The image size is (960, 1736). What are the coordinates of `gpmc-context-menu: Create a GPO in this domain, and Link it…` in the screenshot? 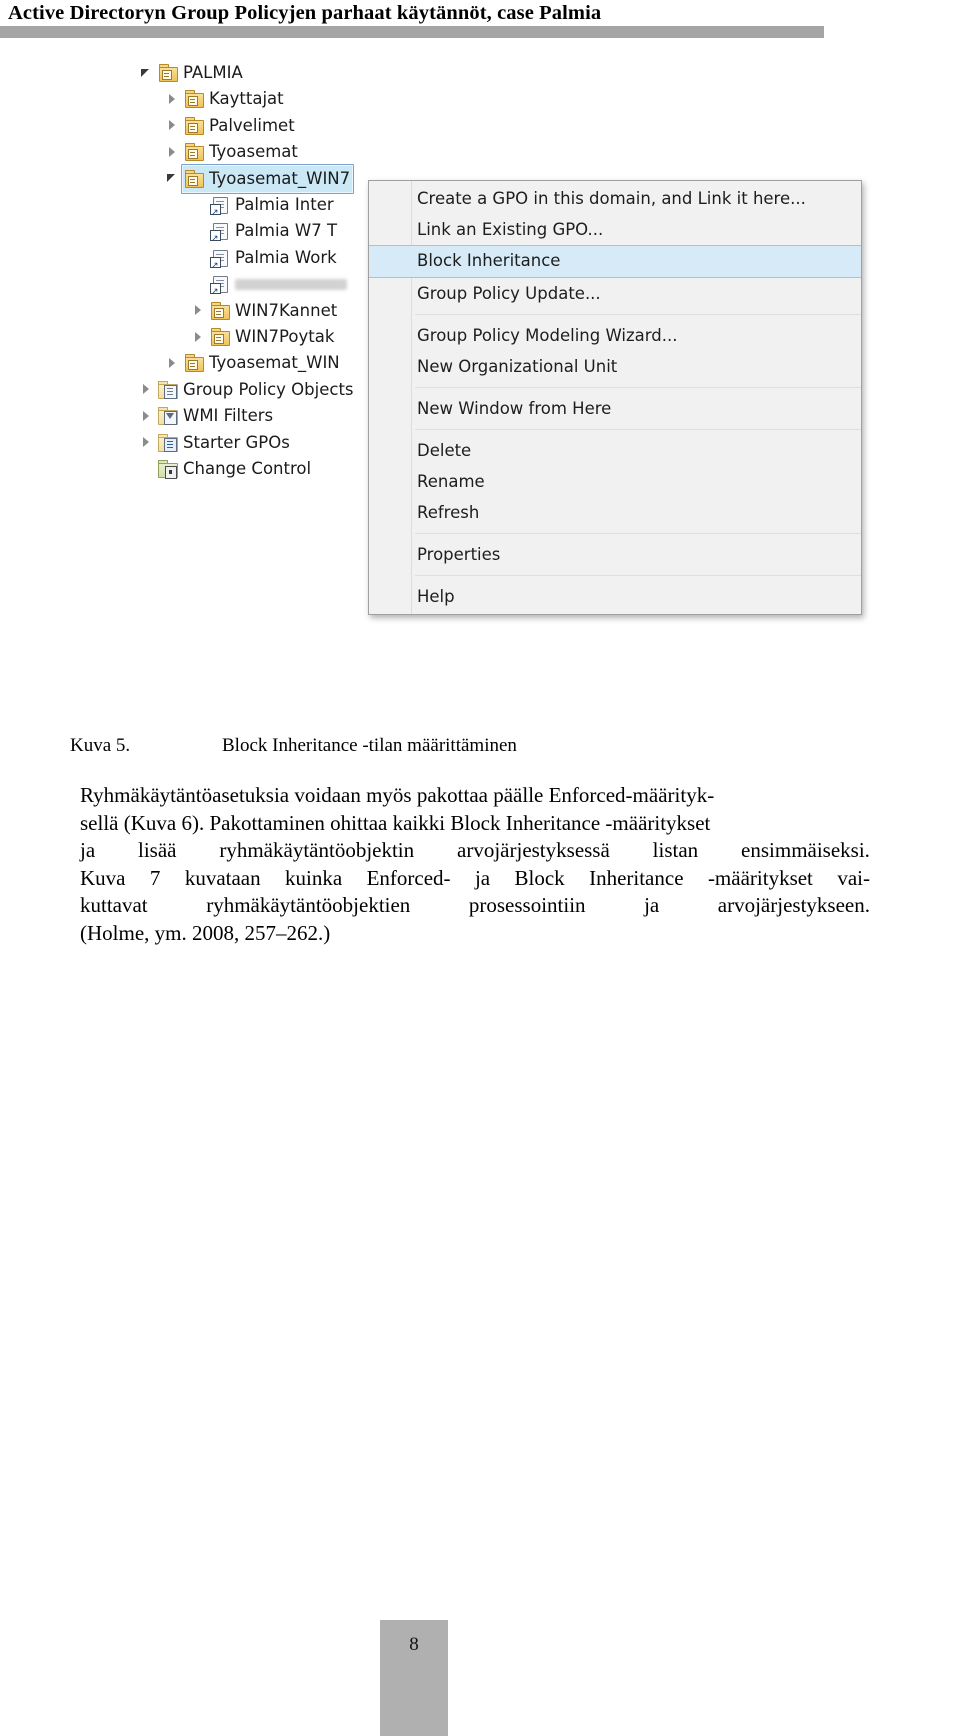 It's located at (615, 397).